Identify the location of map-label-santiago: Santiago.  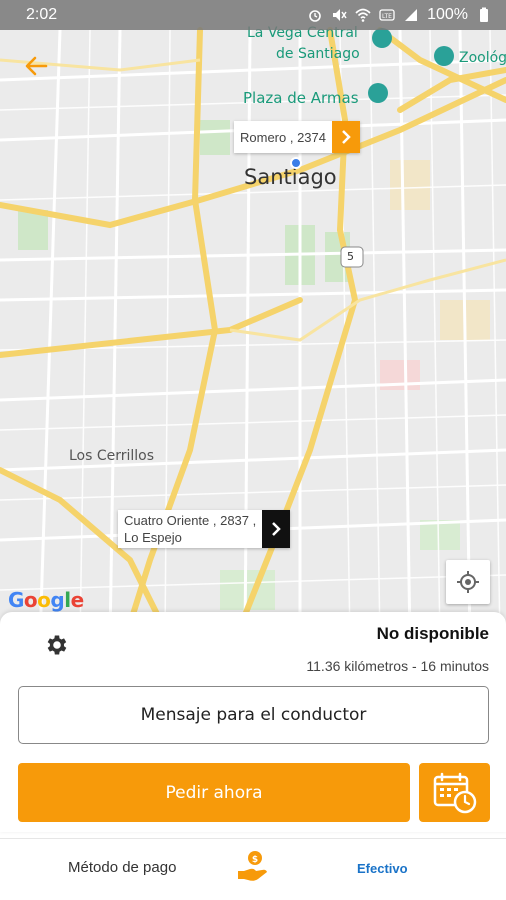
(290, 177).